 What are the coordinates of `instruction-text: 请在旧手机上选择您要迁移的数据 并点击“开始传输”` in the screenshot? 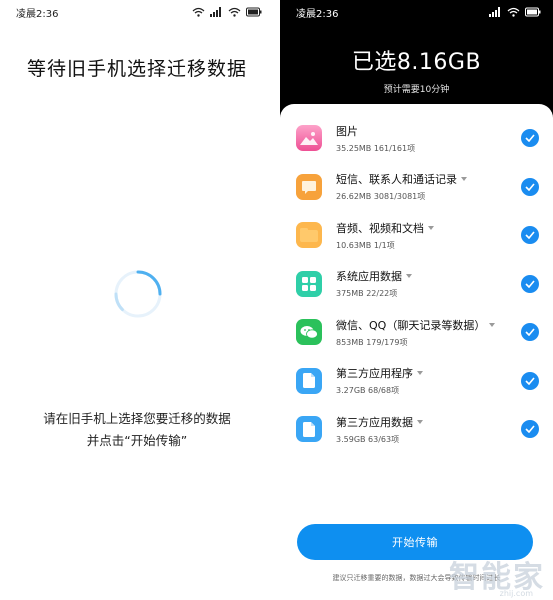 It's located at (137, 430).